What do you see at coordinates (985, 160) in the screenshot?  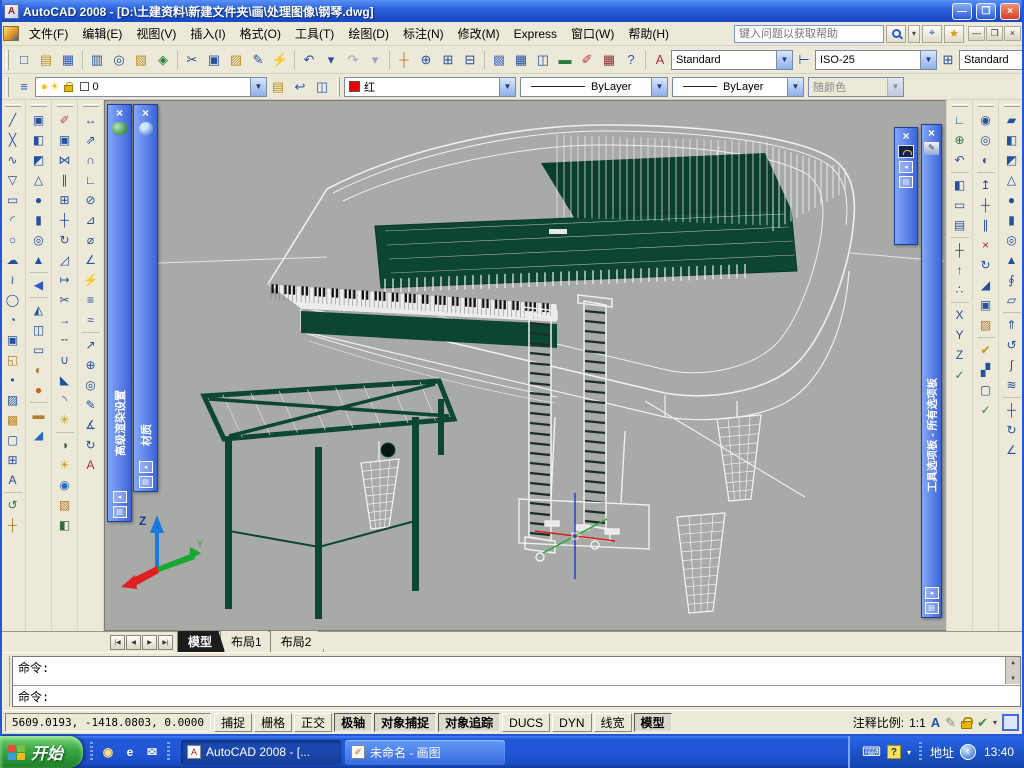 I see `tool-intersect: ◐` at bounding box center [985, 160].